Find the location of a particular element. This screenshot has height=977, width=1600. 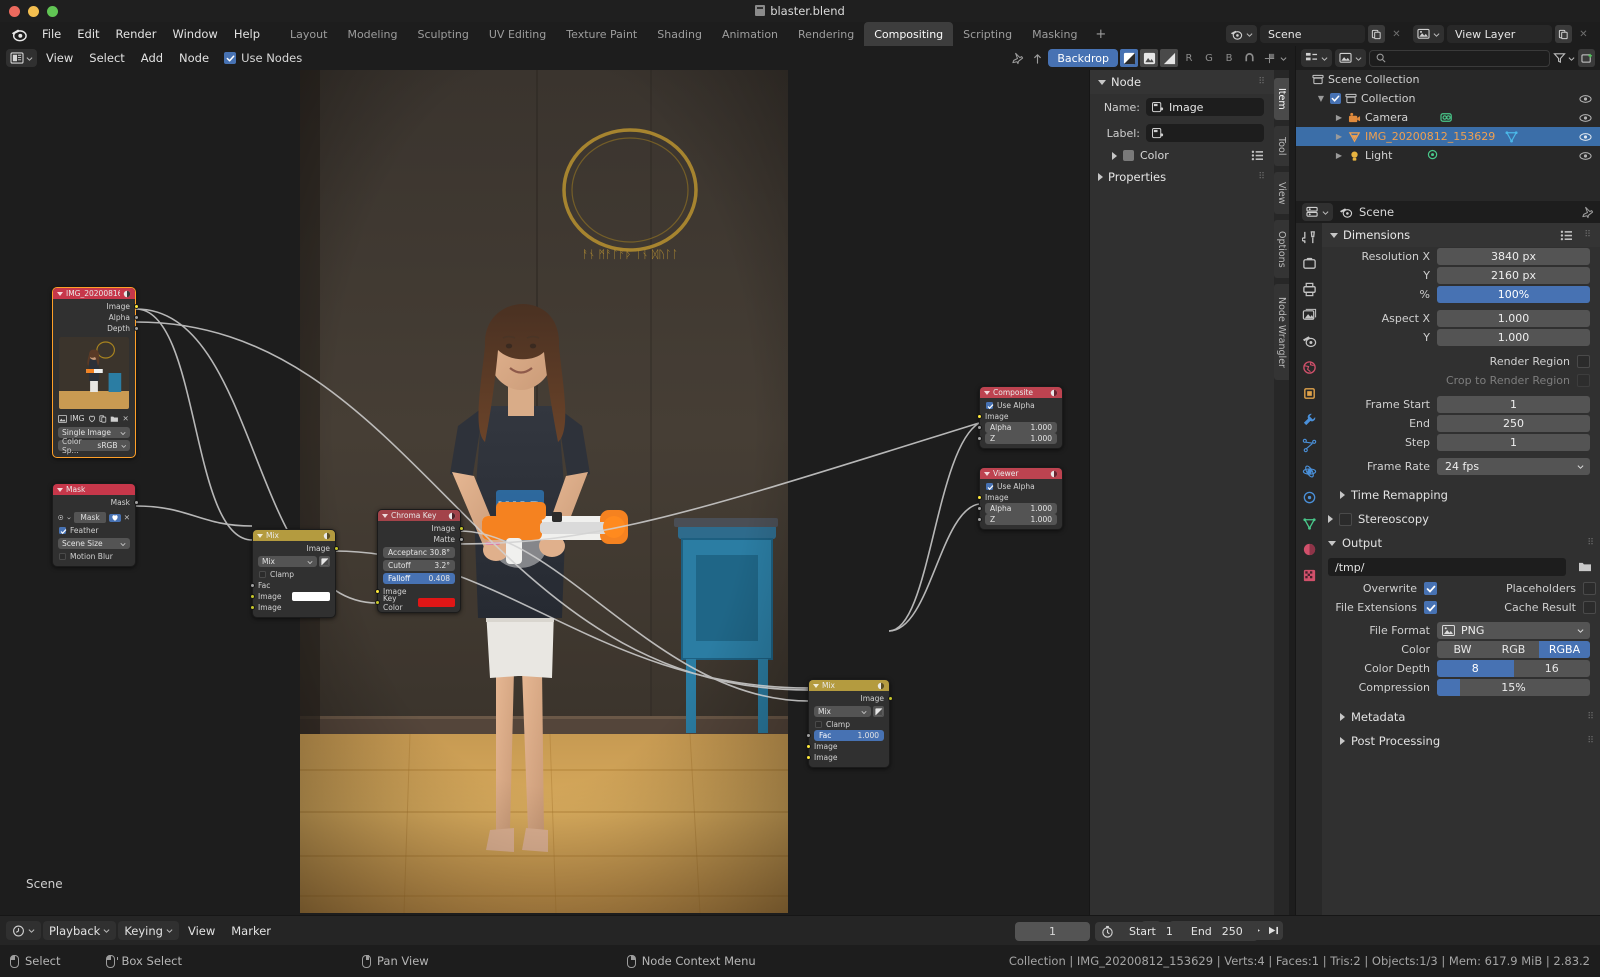

properties-editor-type-selector is located at coordinates (1317, 212).